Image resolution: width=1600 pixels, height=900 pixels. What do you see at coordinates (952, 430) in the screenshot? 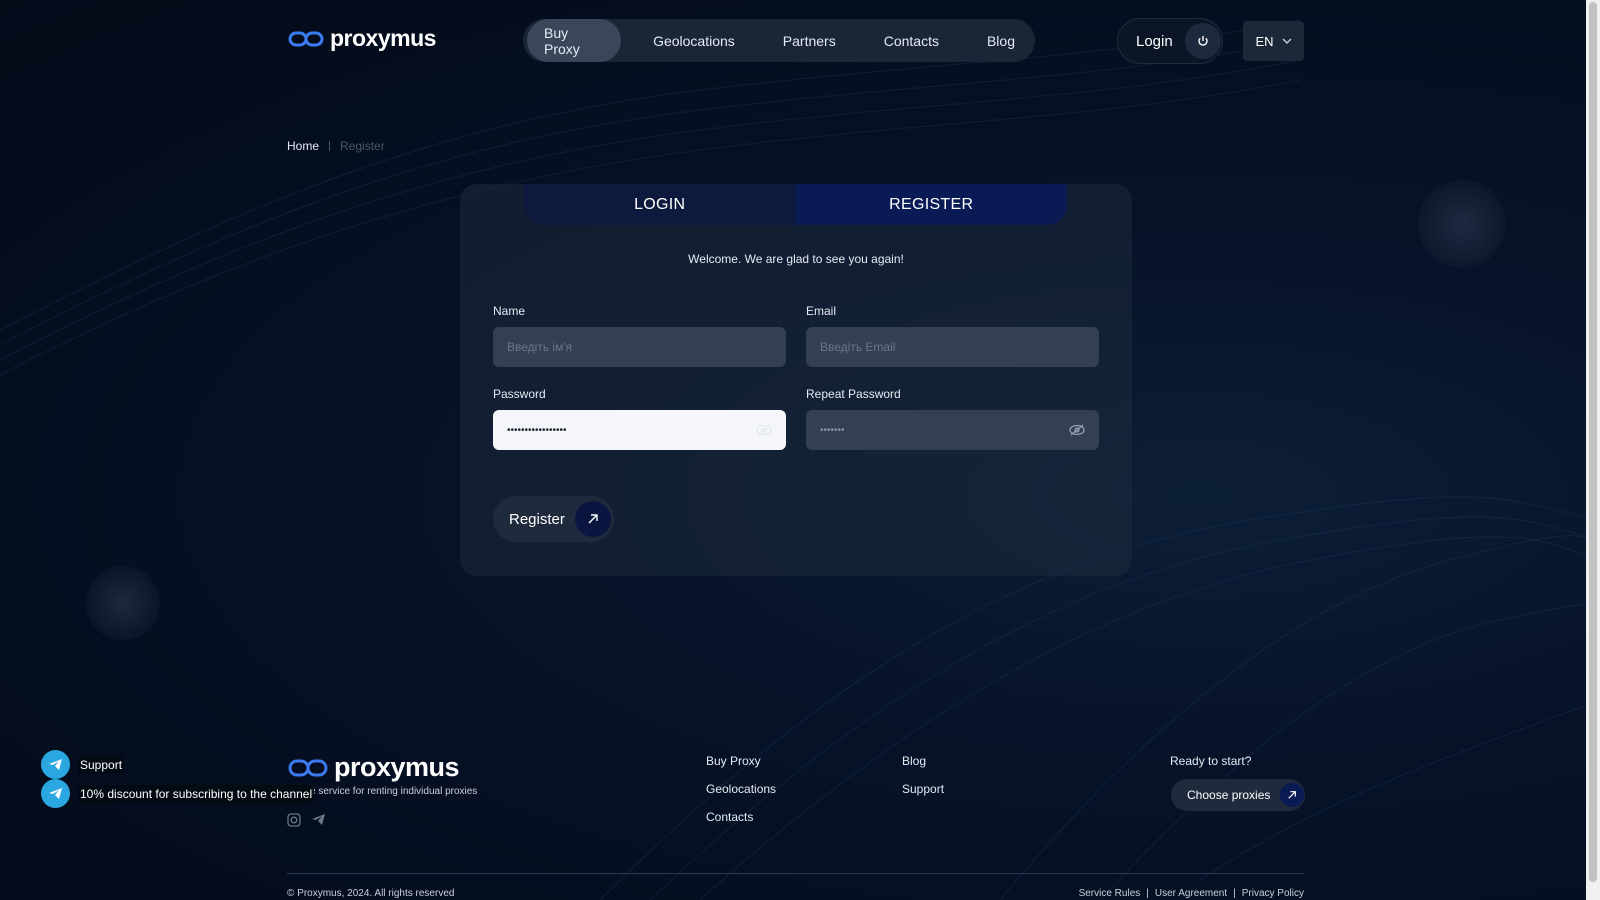
I see `repeat-password-input: •••••••` at bounding box center [952, 430].